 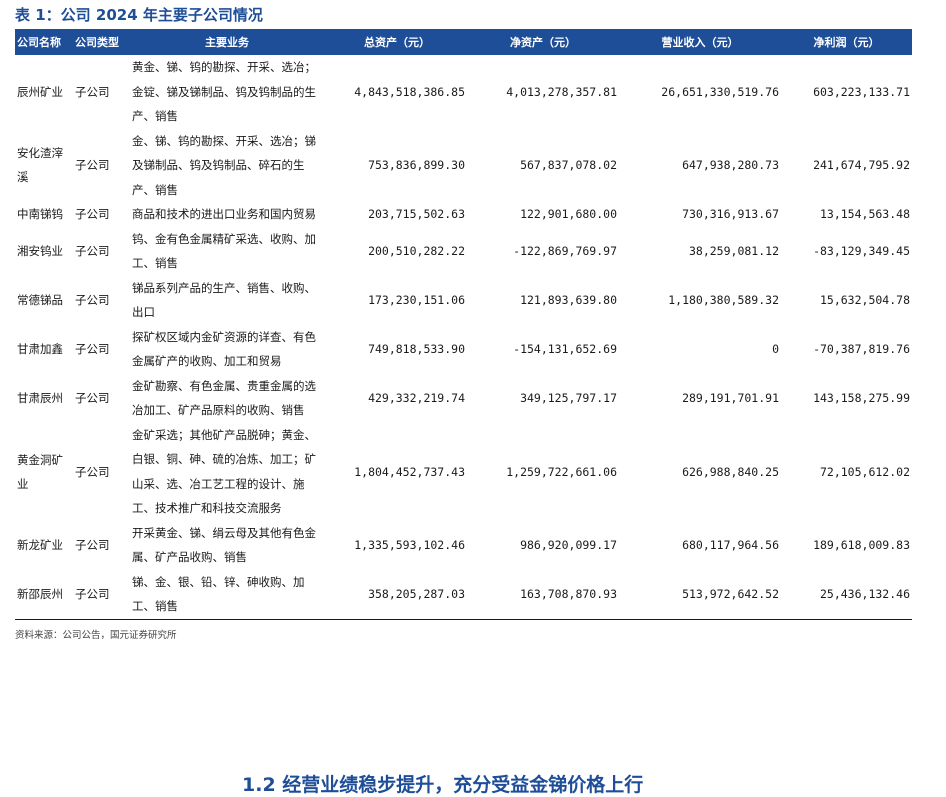 What do you see at coordinates (397, 594) in the screenshot?
I see `cell-total-assets: 358,205,287.03` at bounding box center [397, 594].